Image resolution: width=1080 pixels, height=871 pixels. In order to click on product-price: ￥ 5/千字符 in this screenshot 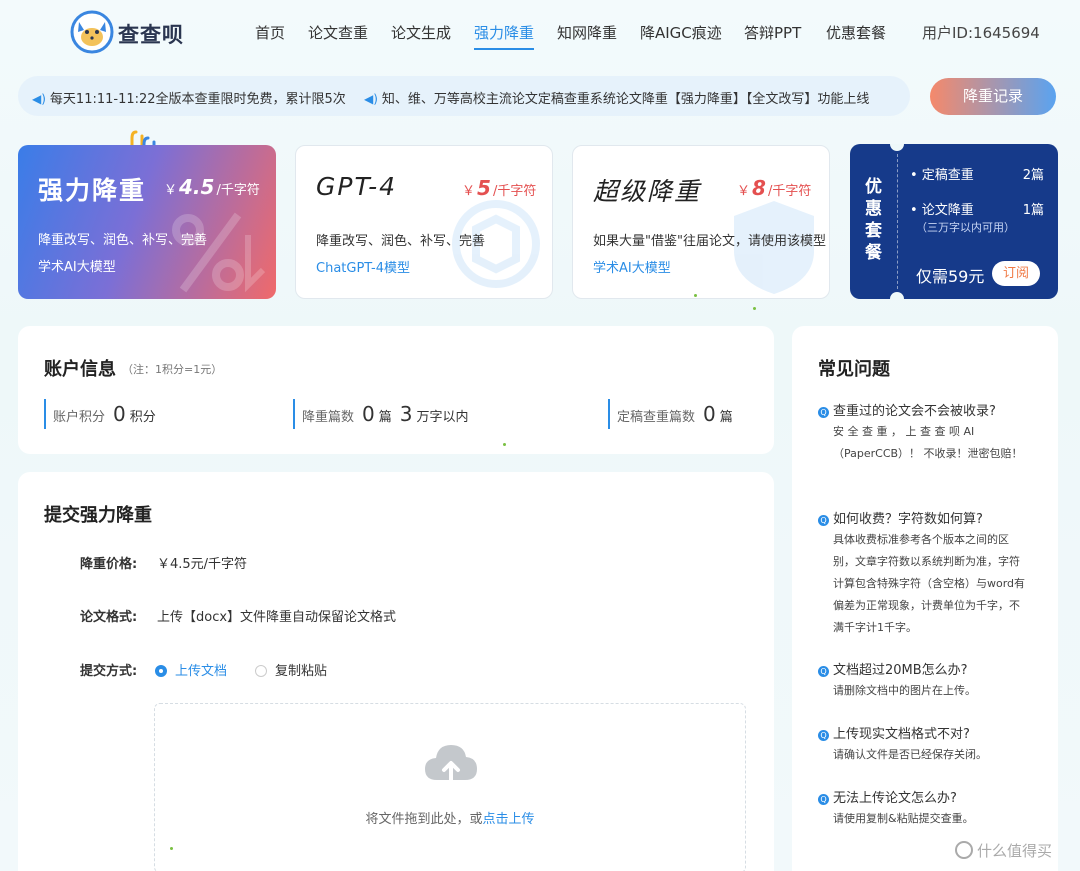, I will do `click(499, 188)`.